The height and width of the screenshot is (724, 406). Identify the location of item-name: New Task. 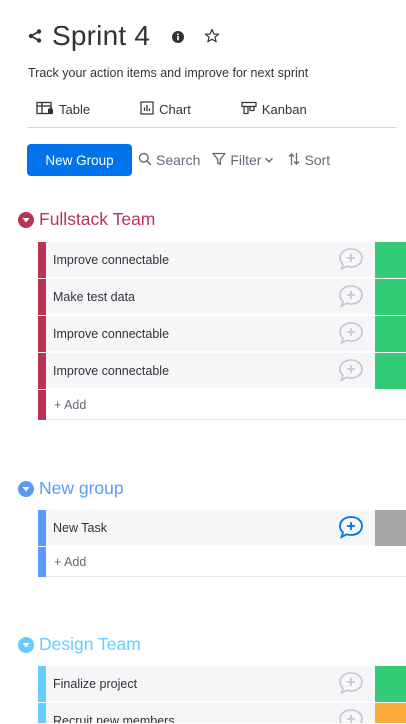
(80, 528).